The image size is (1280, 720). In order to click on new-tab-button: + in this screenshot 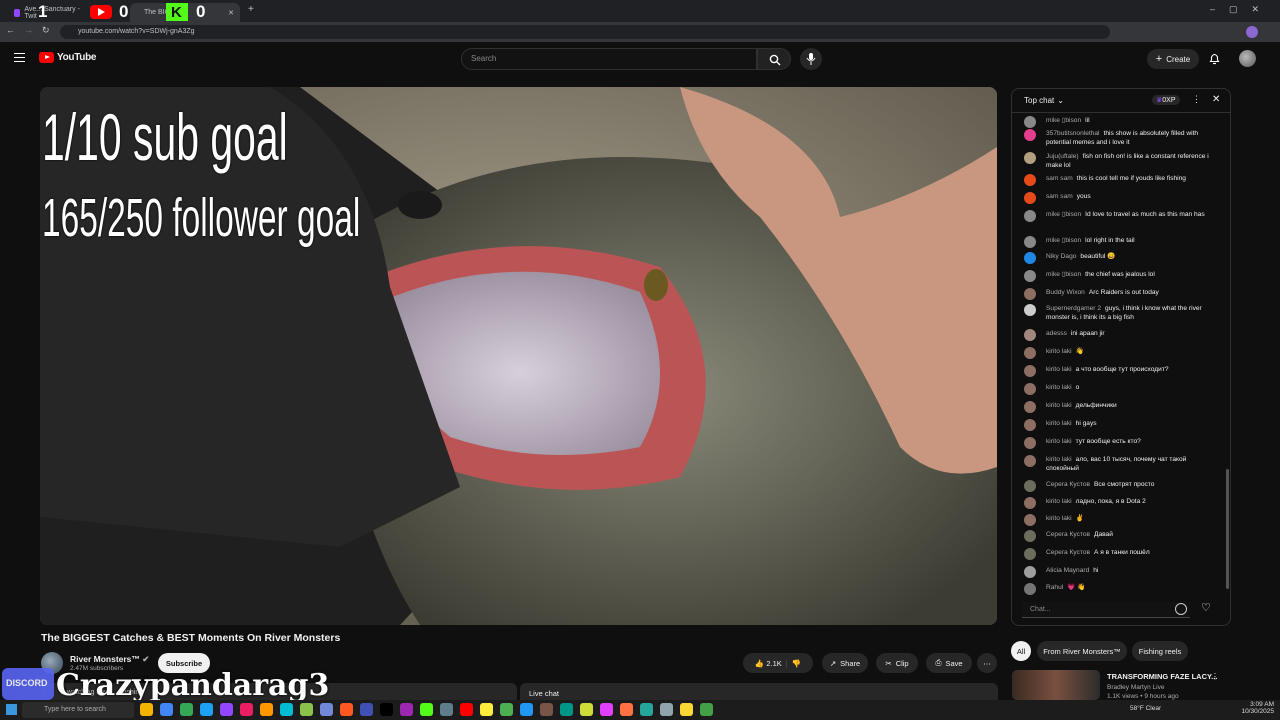, I will do `click(251, 9)`.